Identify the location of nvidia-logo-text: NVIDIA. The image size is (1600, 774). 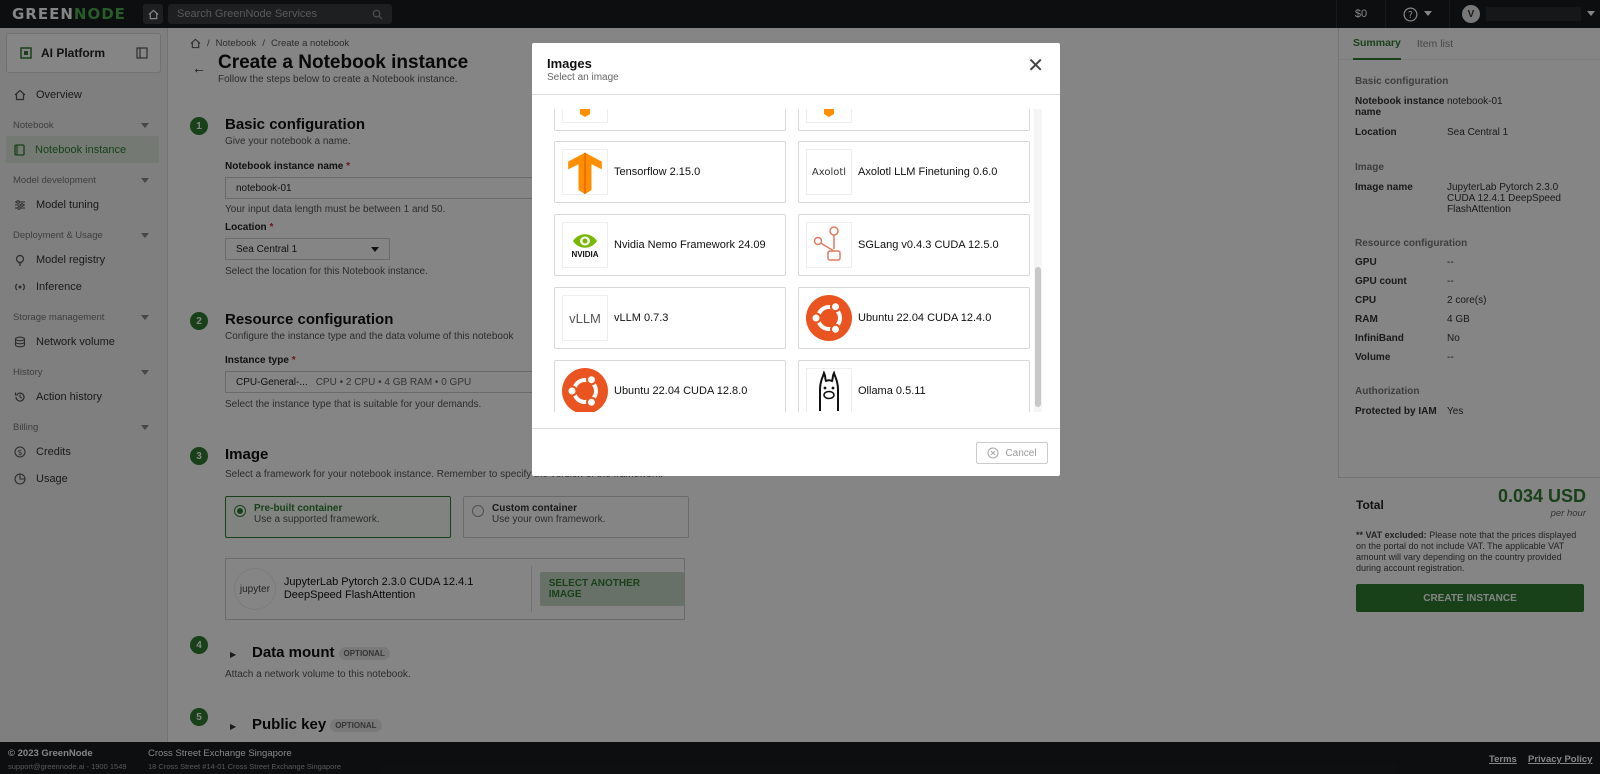
(585, 254).